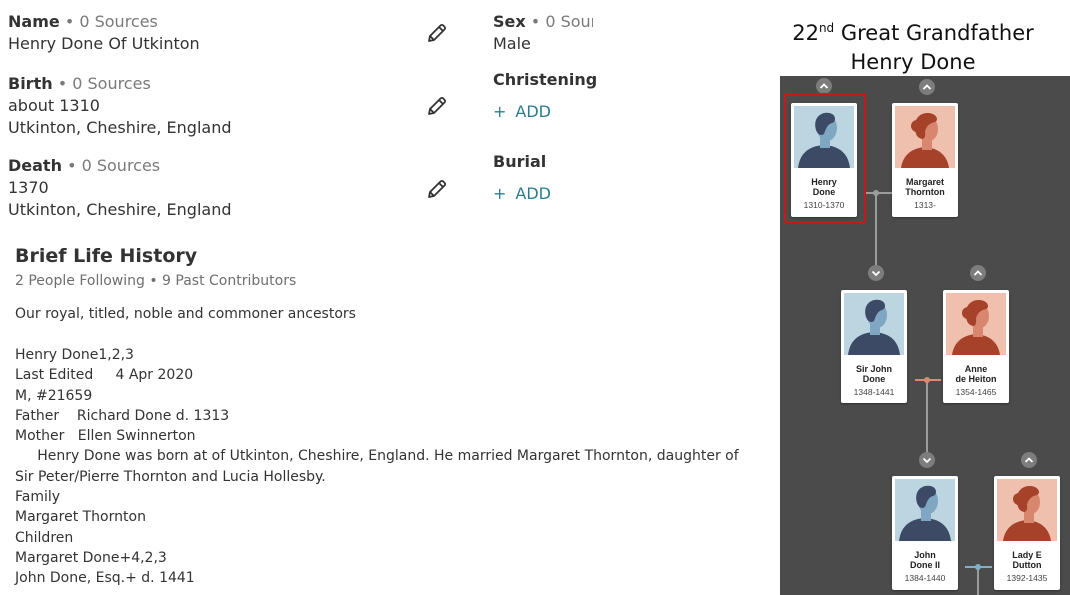 This screenshot has height=595, width=1070. What do you see at coordinates (113, 165) in the screenshot?
I see `death-sources: • 0 Sources` at bounding box center [113, 165].